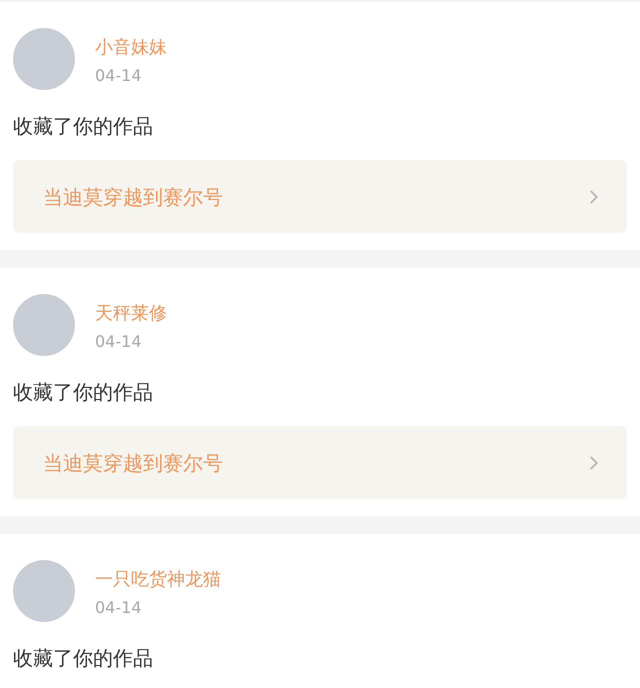  Describe the element at coordinates (131, 314) in the screenshot. I see `user-name: 天秤莱修` at that location.